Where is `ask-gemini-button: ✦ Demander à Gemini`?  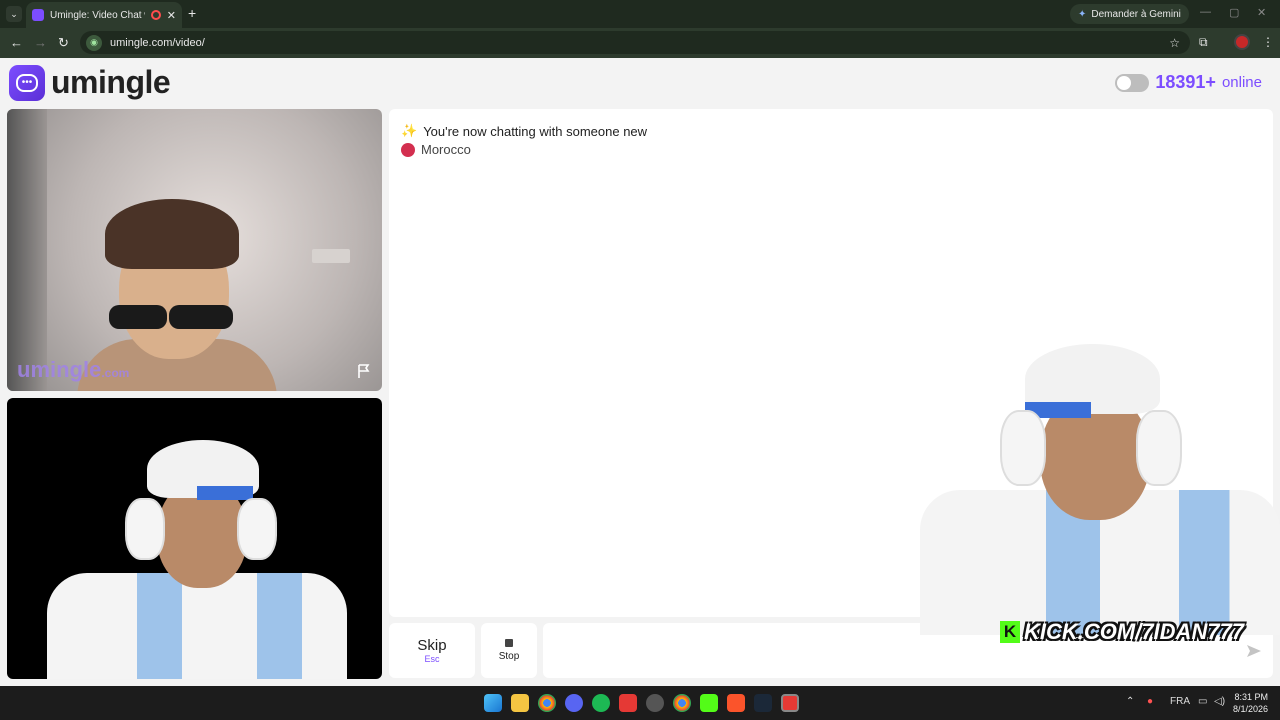 ask-gemini-button: ✦ Demander à Gemini is located at coordinates (1129, 14).